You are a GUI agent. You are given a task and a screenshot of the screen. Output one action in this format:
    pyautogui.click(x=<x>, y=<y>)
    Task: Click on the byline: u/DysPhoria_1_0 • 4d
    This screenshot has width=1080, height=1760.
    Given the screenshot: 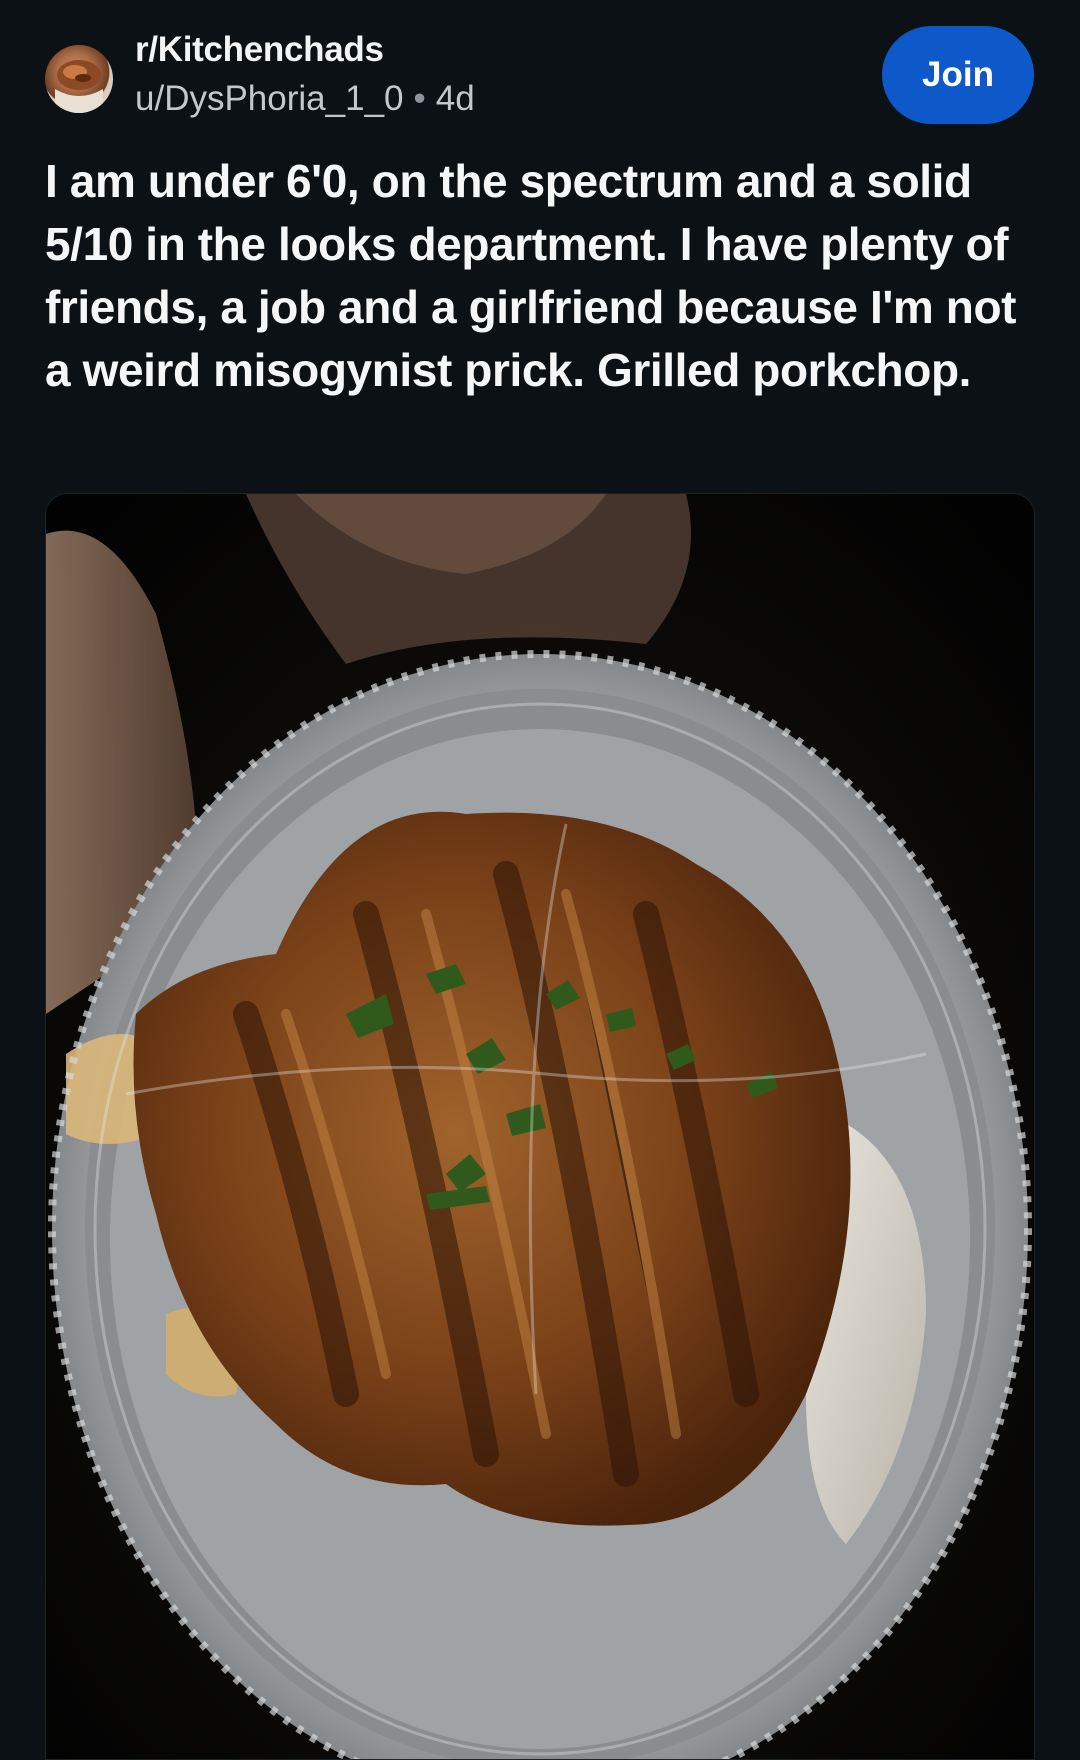 What is the action you would take?
    pyautogui.click(x=305, y=99)
    